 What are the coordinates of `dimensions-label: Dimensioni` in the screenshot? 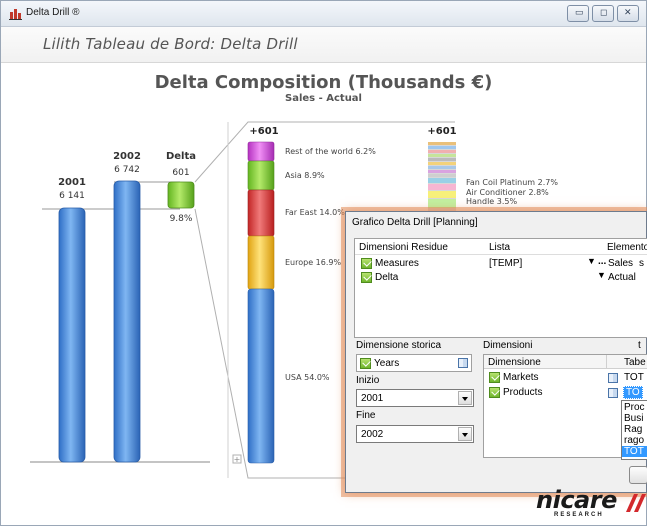 It's located at (508, 345).